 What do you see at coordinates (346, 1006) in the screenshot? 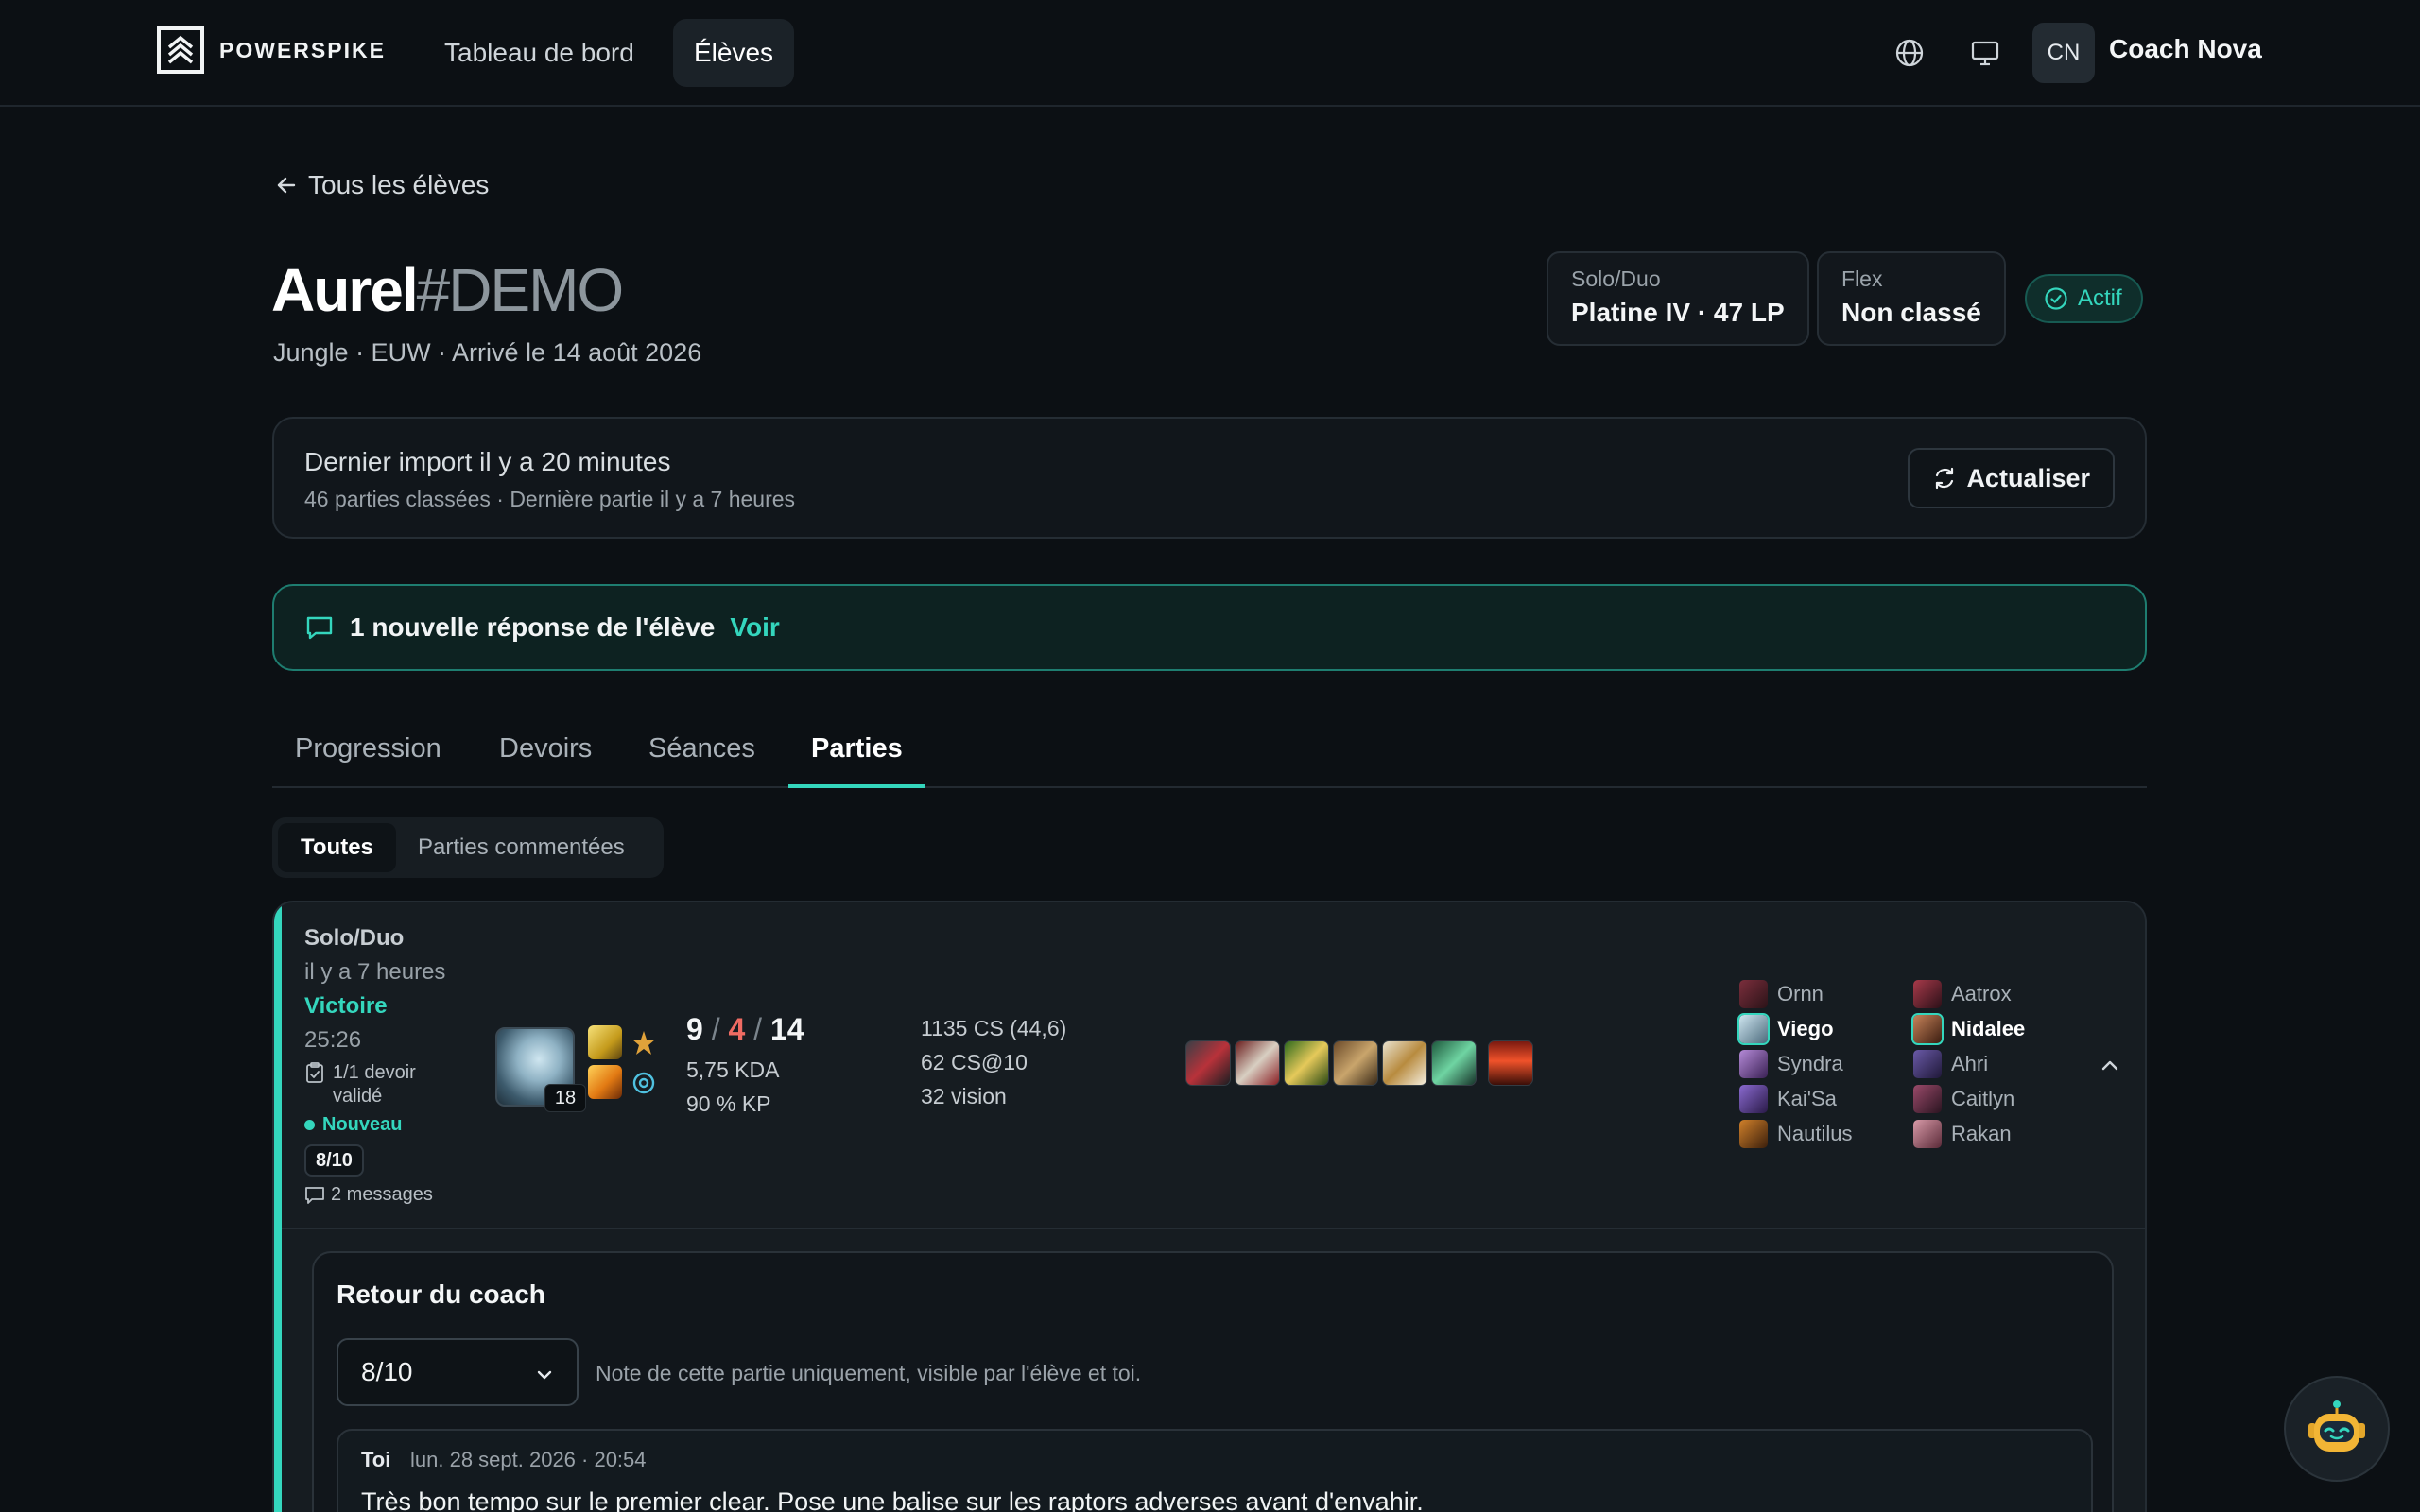
I see `match-result: Victoire` at bounding box center [346, 1006].